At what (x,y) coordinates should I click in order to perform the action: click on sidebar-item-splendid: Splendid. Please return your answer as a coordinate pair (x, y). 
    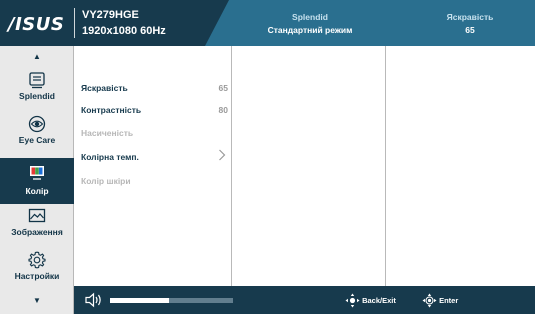
    Looking at the image, I should click on (37, 92).